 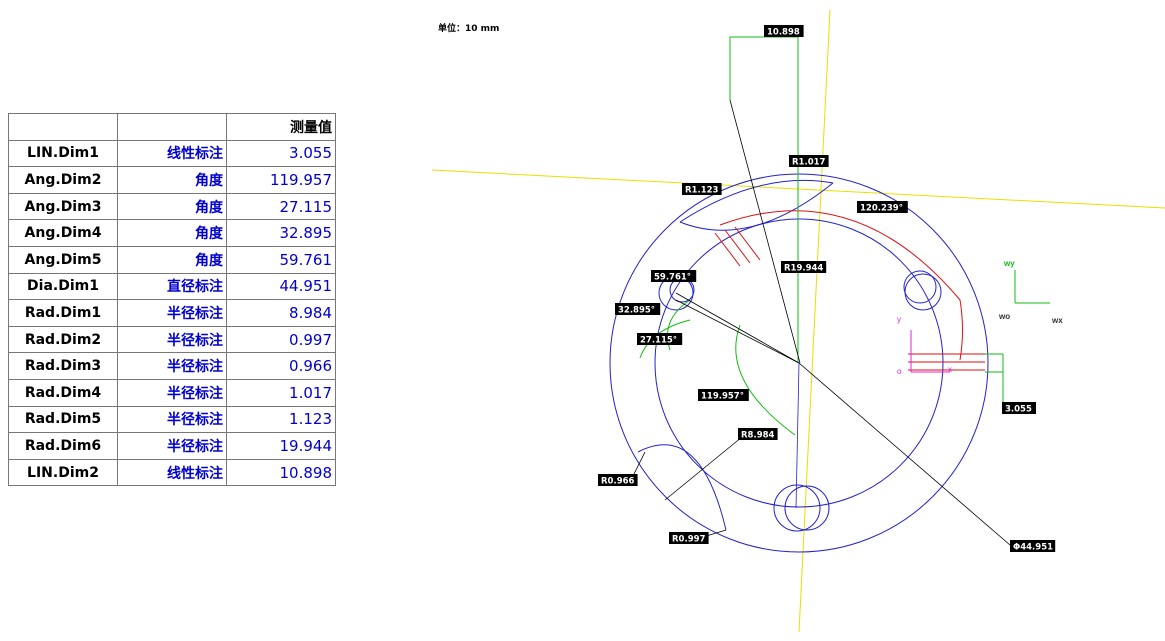 I want to click on dimension-label-dia: Φ44.951, so click(x=1033, y=546).